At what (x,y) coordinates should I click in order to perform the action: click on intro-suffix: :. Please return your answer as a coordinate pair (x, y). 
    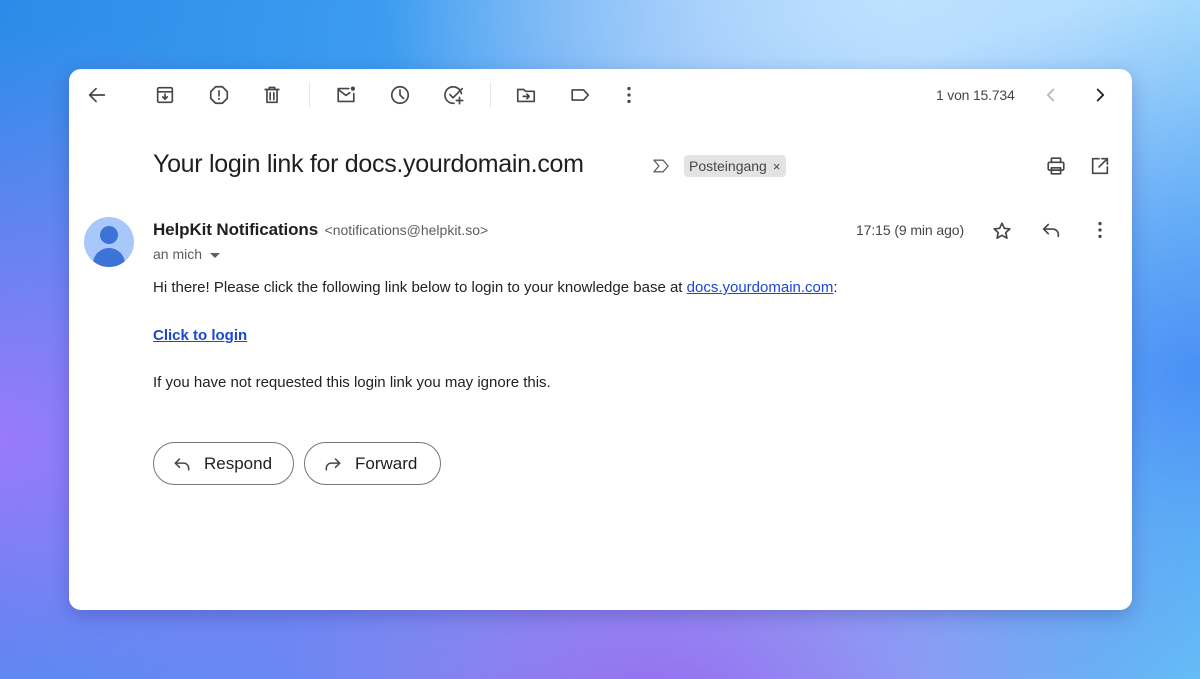
    Looking at the image, I should click on (835, 287).